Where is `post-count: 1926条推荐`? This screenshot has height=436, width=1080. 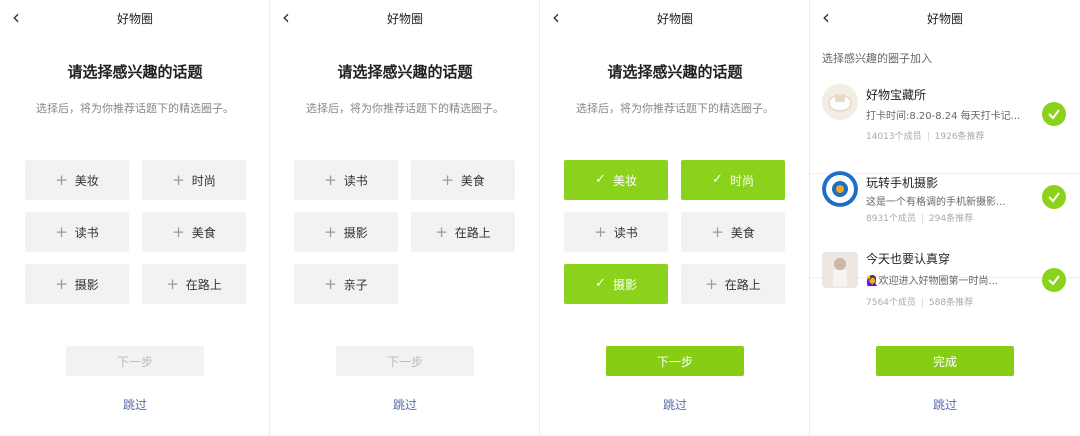
post-count: 1926条推荐 is located at coordinates (959, 137).